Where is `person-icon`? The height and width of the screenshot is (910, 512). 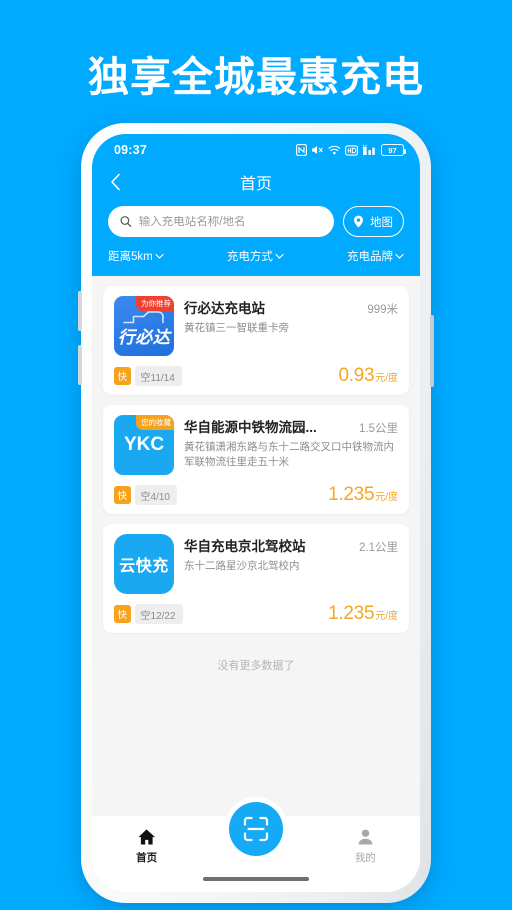 person-icon is located at coordinates (365, 837).